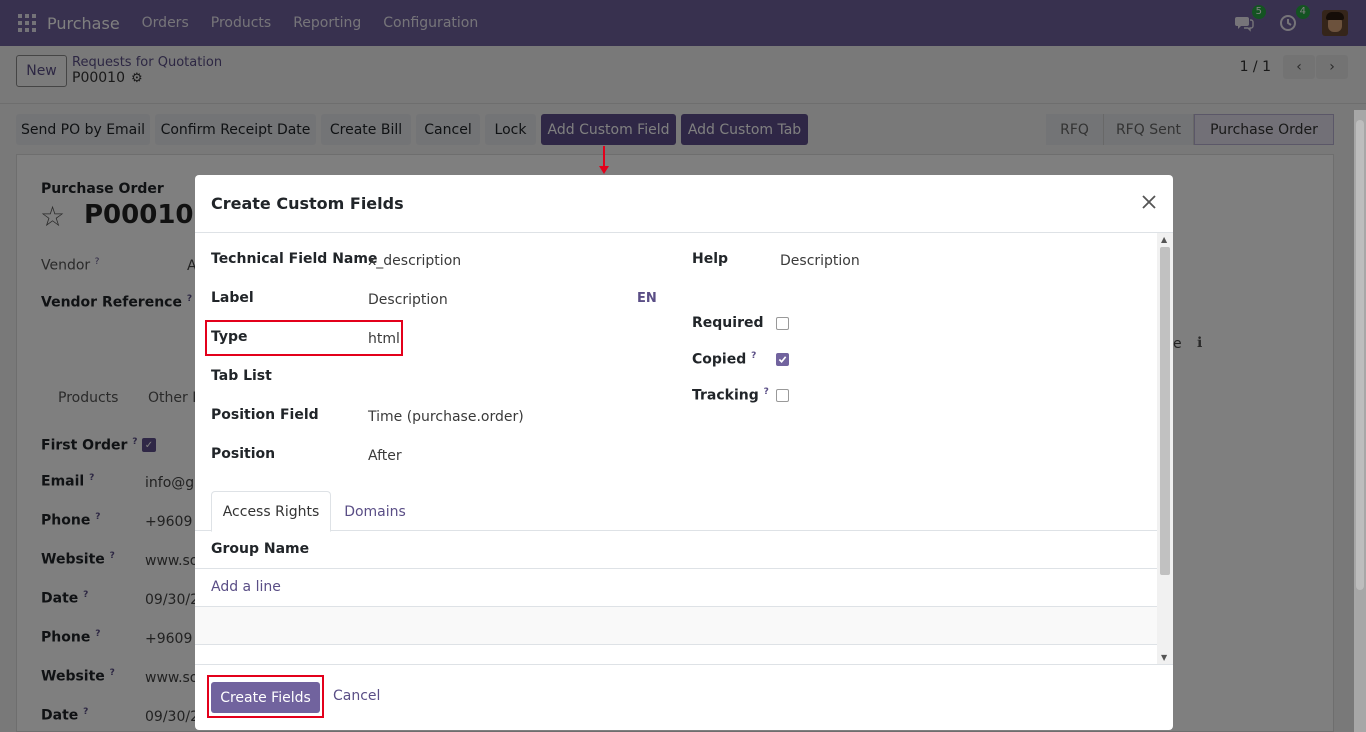  I want to click on tab-domains: Domains, so click(375, 511).